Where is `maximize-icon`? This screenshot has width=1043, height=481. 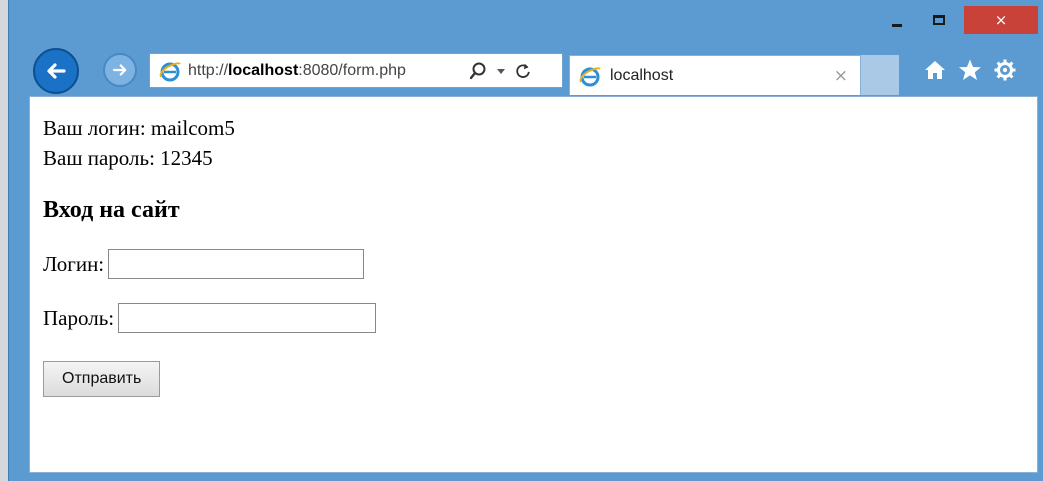
maximize-icon is located at coordinates (939, 20).